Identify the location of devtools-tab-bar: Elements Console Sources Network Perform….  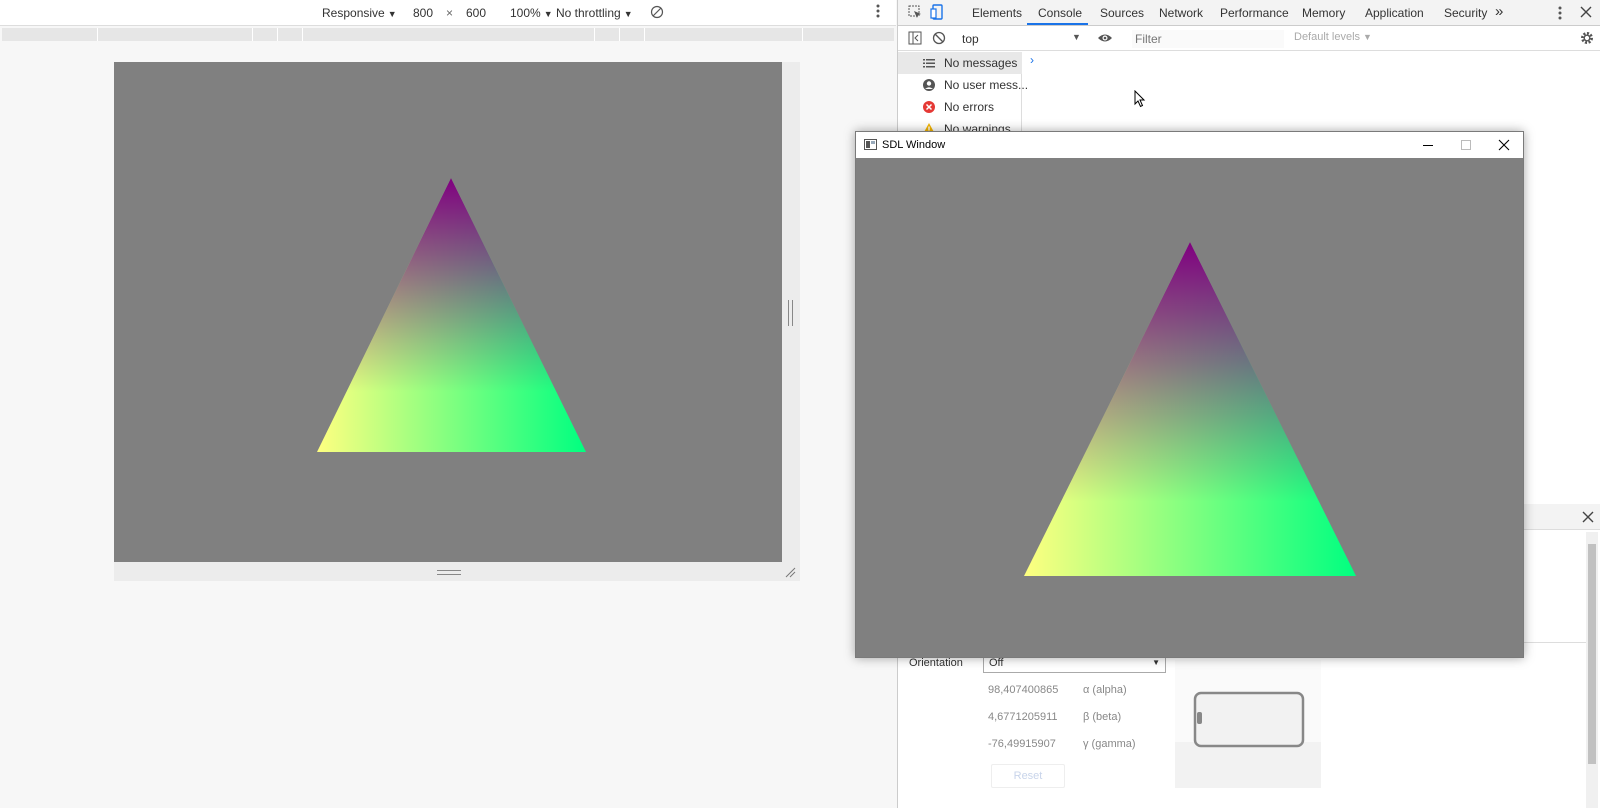
(1249, 13).